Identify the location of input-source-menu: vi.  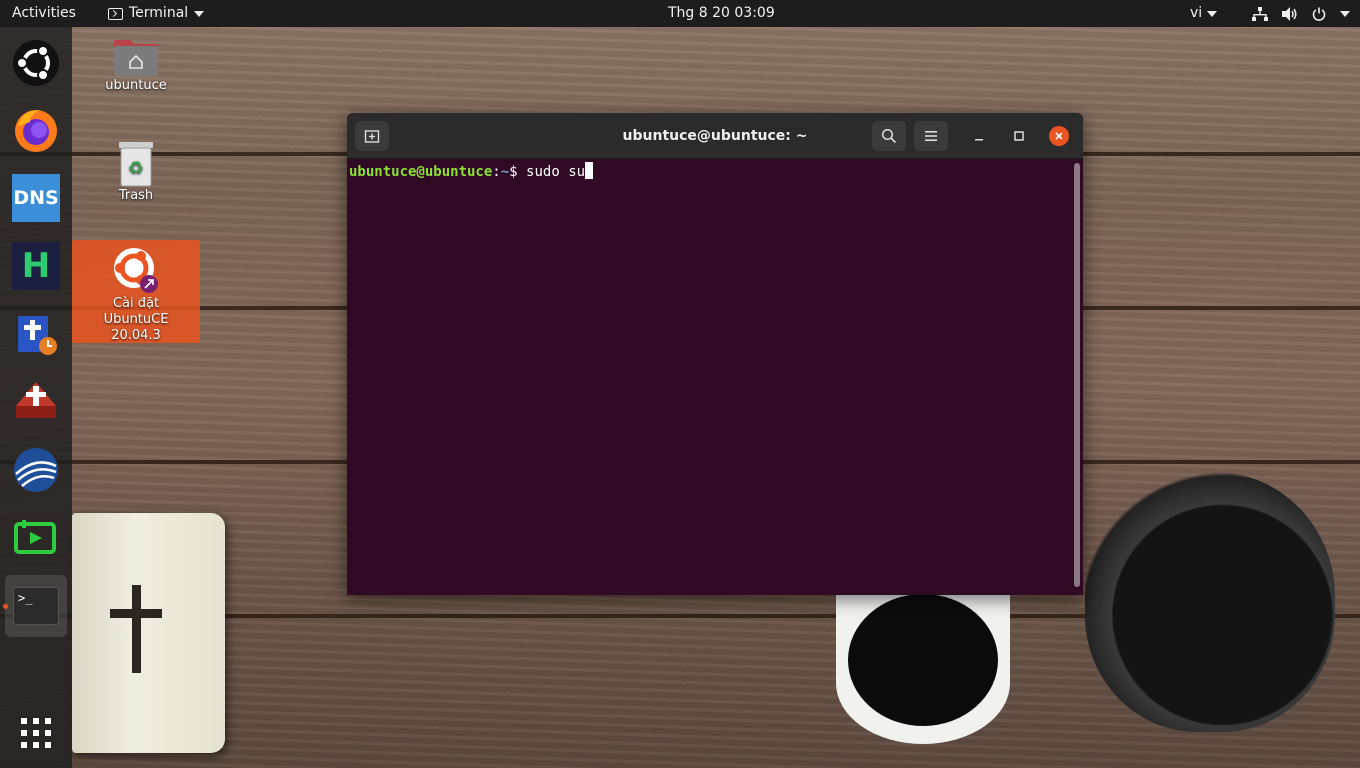
(1204, 13).